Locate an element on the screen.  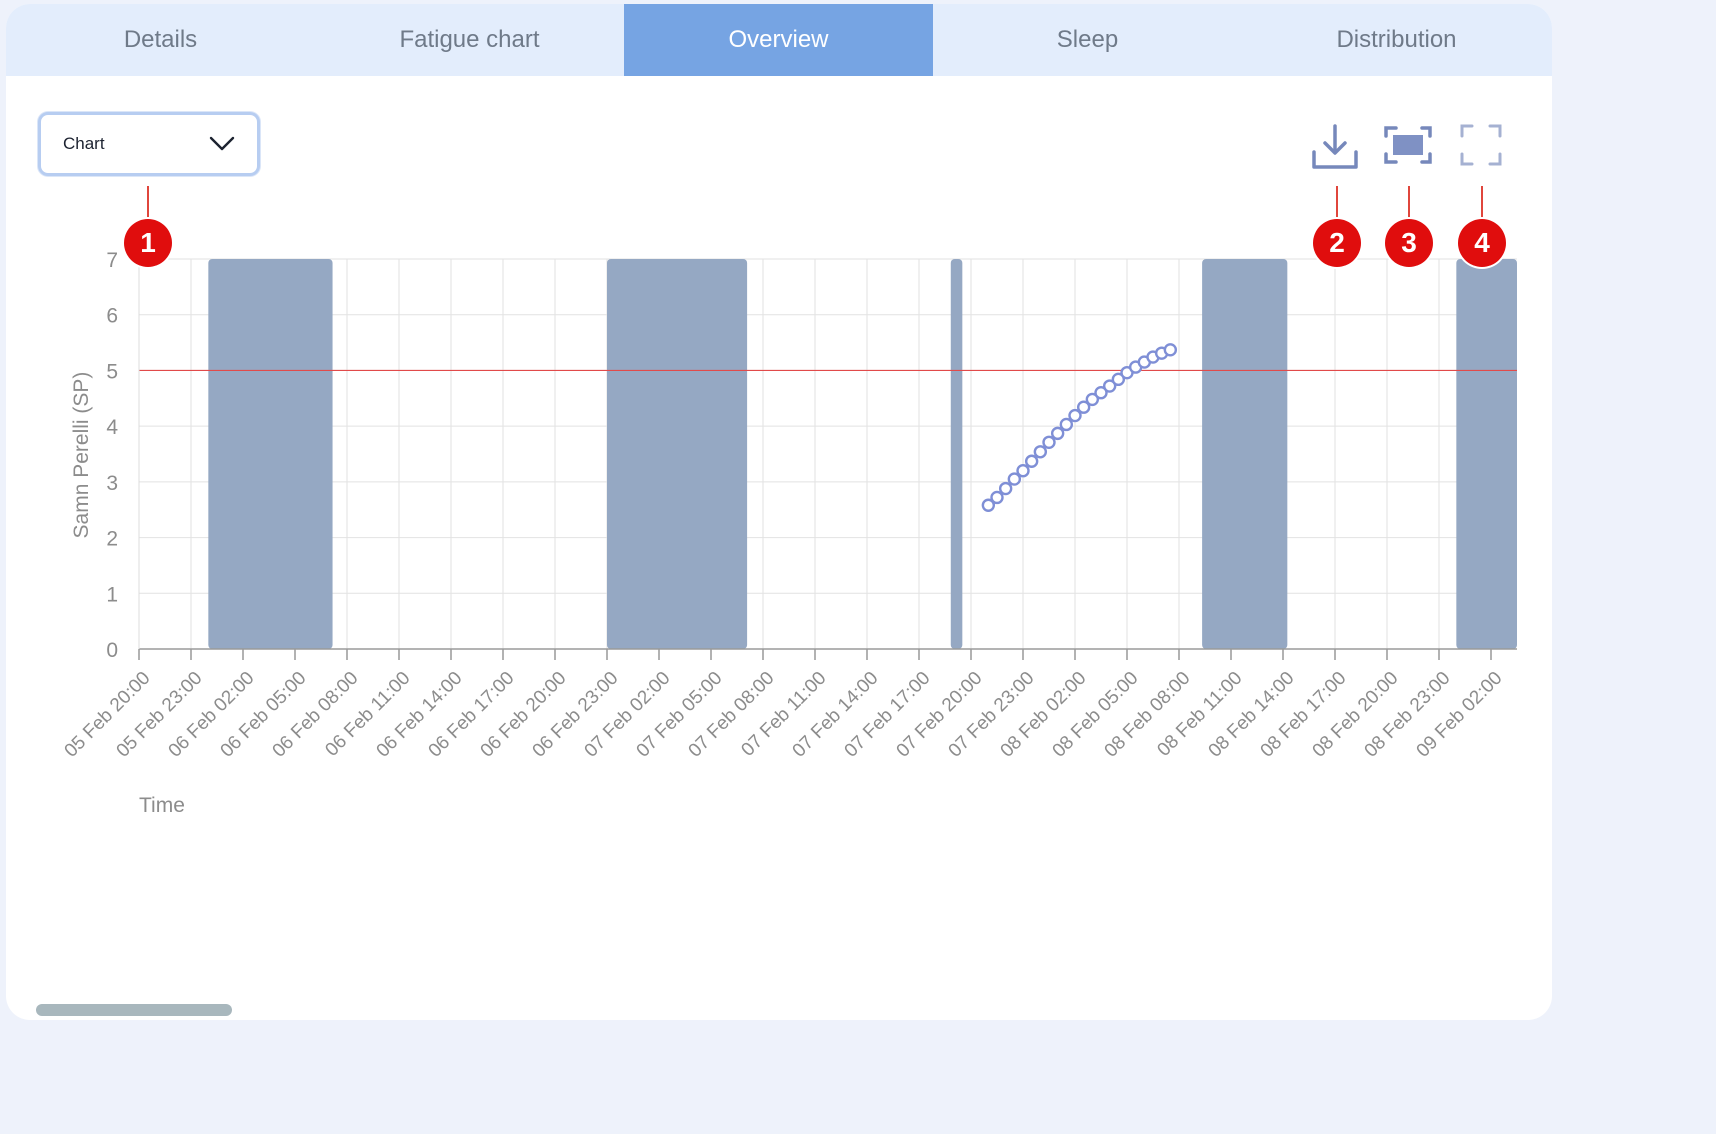
y-tick-label: 3 is located at coordinates (112, 483).